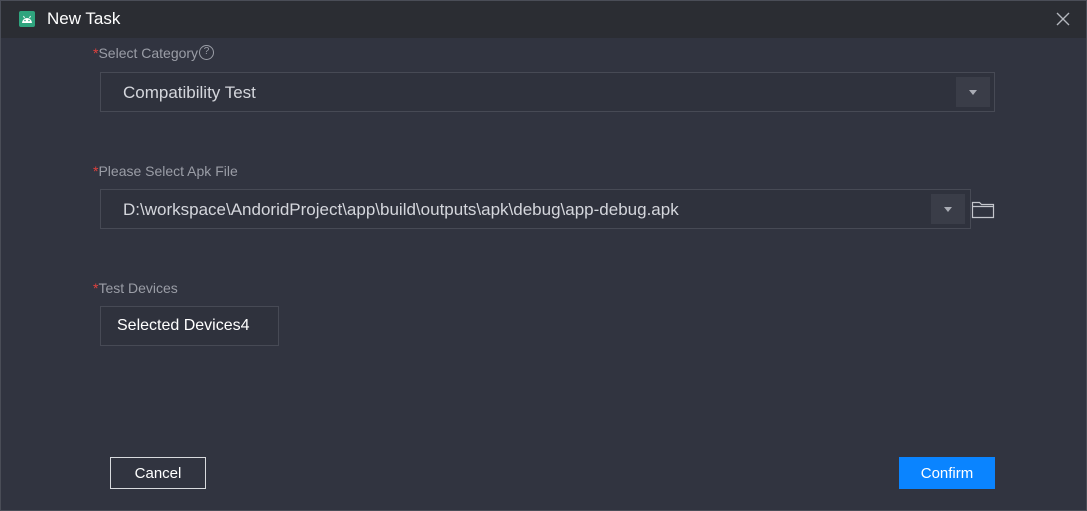 This screenshot has width=1087, height=511. I want to click on folder-icon, so click(983, 209).